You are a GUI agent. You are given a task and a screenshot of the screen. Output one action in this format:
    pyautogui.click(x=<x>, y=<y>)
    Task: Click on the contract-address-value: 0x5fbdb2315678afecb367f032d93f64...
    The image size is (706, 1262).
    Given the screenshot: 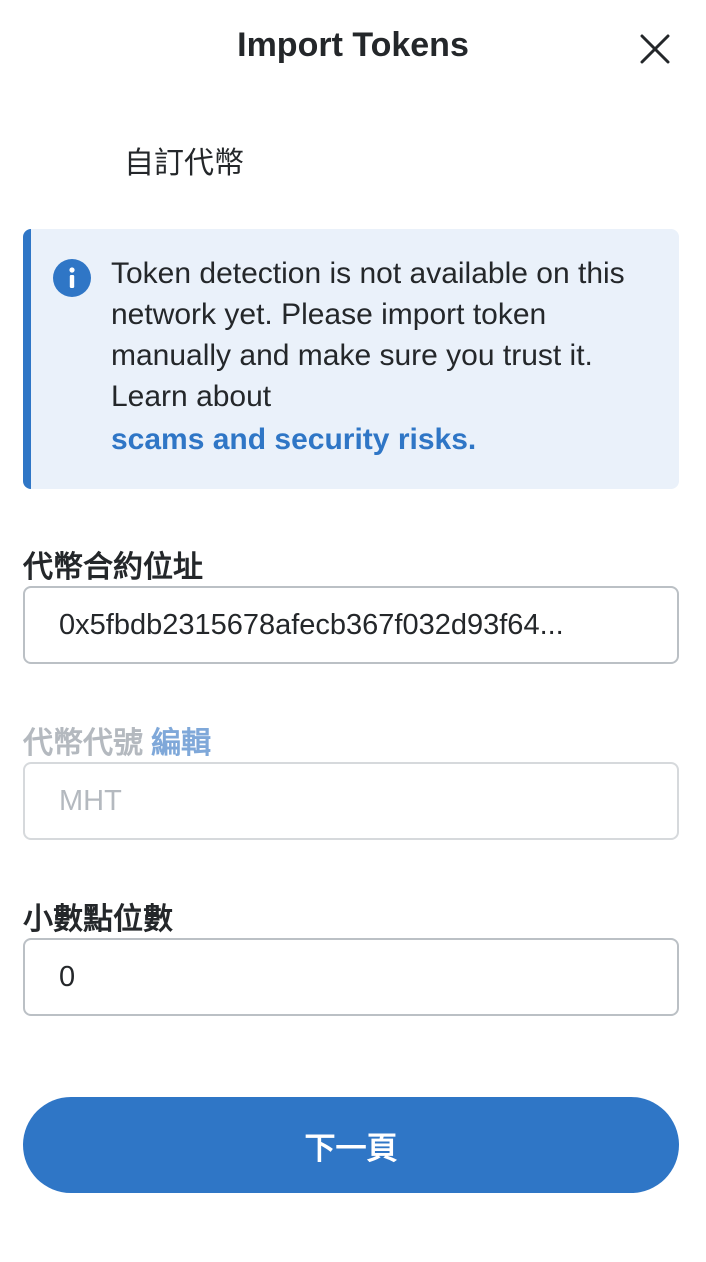 What is the action you would take?
    pyautogui.click(x=311, y=624)
    